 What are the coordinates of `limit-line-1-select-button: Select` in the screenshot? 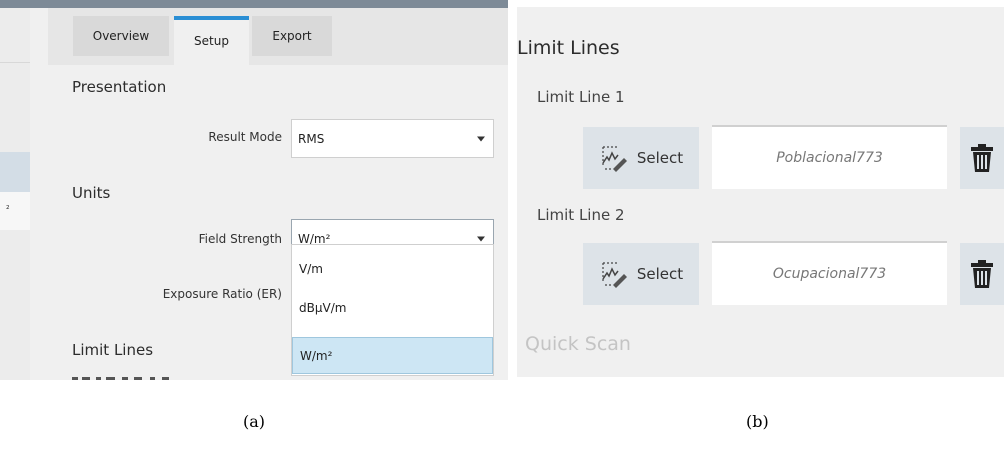 It's located at (641, 158).